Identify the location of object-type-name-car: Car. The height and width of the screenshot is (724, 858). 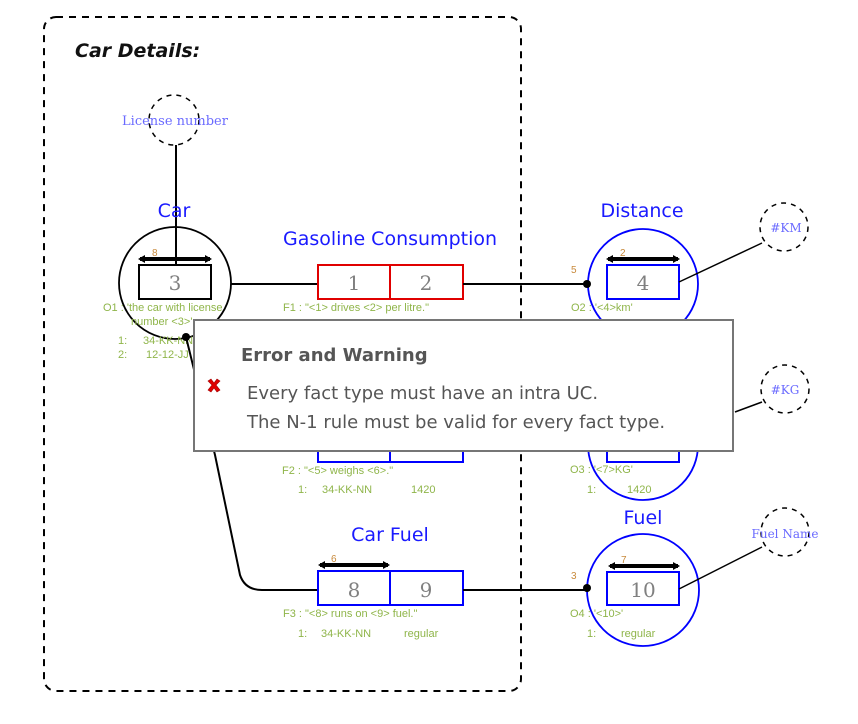
(174, 211).